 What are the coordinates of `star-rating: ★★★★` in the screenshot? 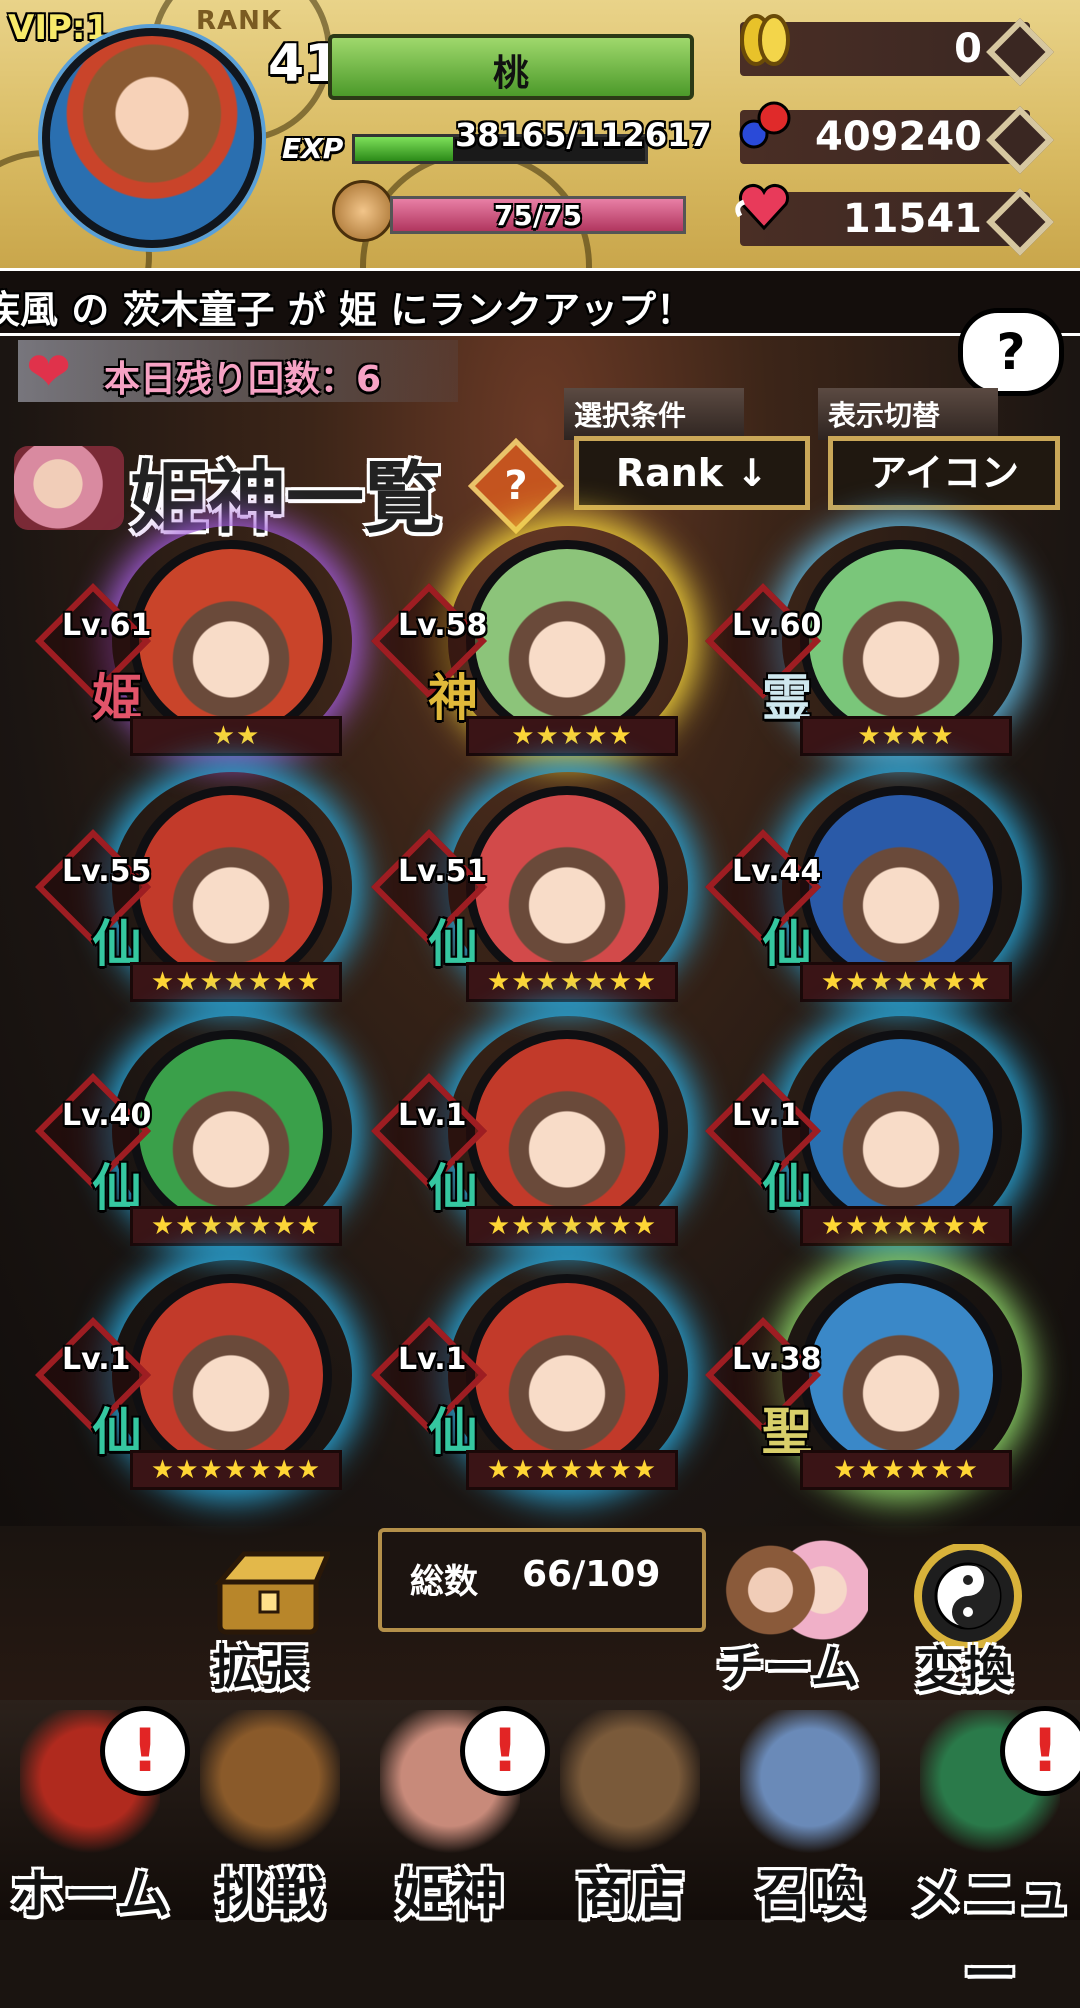 It's located at (906, 736).